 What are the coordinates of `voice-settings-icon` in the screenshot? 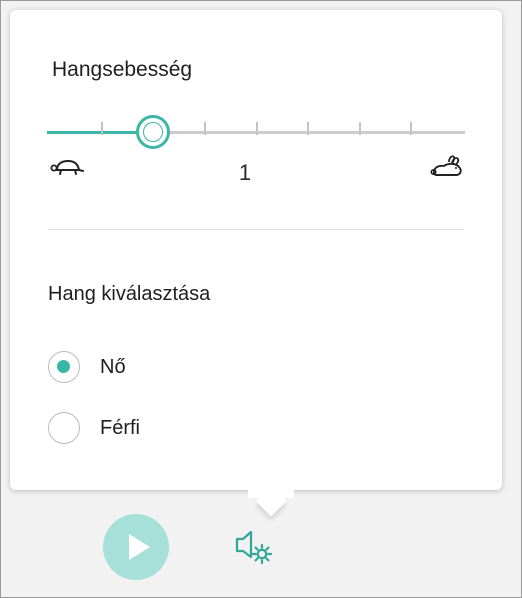 It's located at (254, 547).